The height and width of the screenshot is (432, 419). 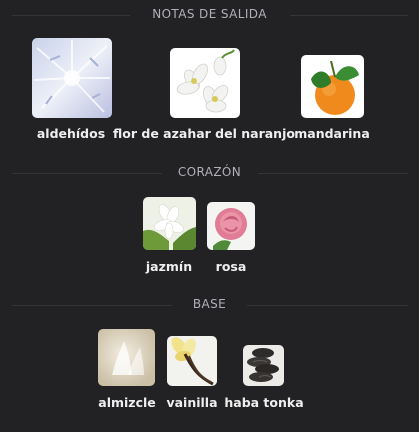 I want to click on note-label: almizcle, so click(x=127, y=402).